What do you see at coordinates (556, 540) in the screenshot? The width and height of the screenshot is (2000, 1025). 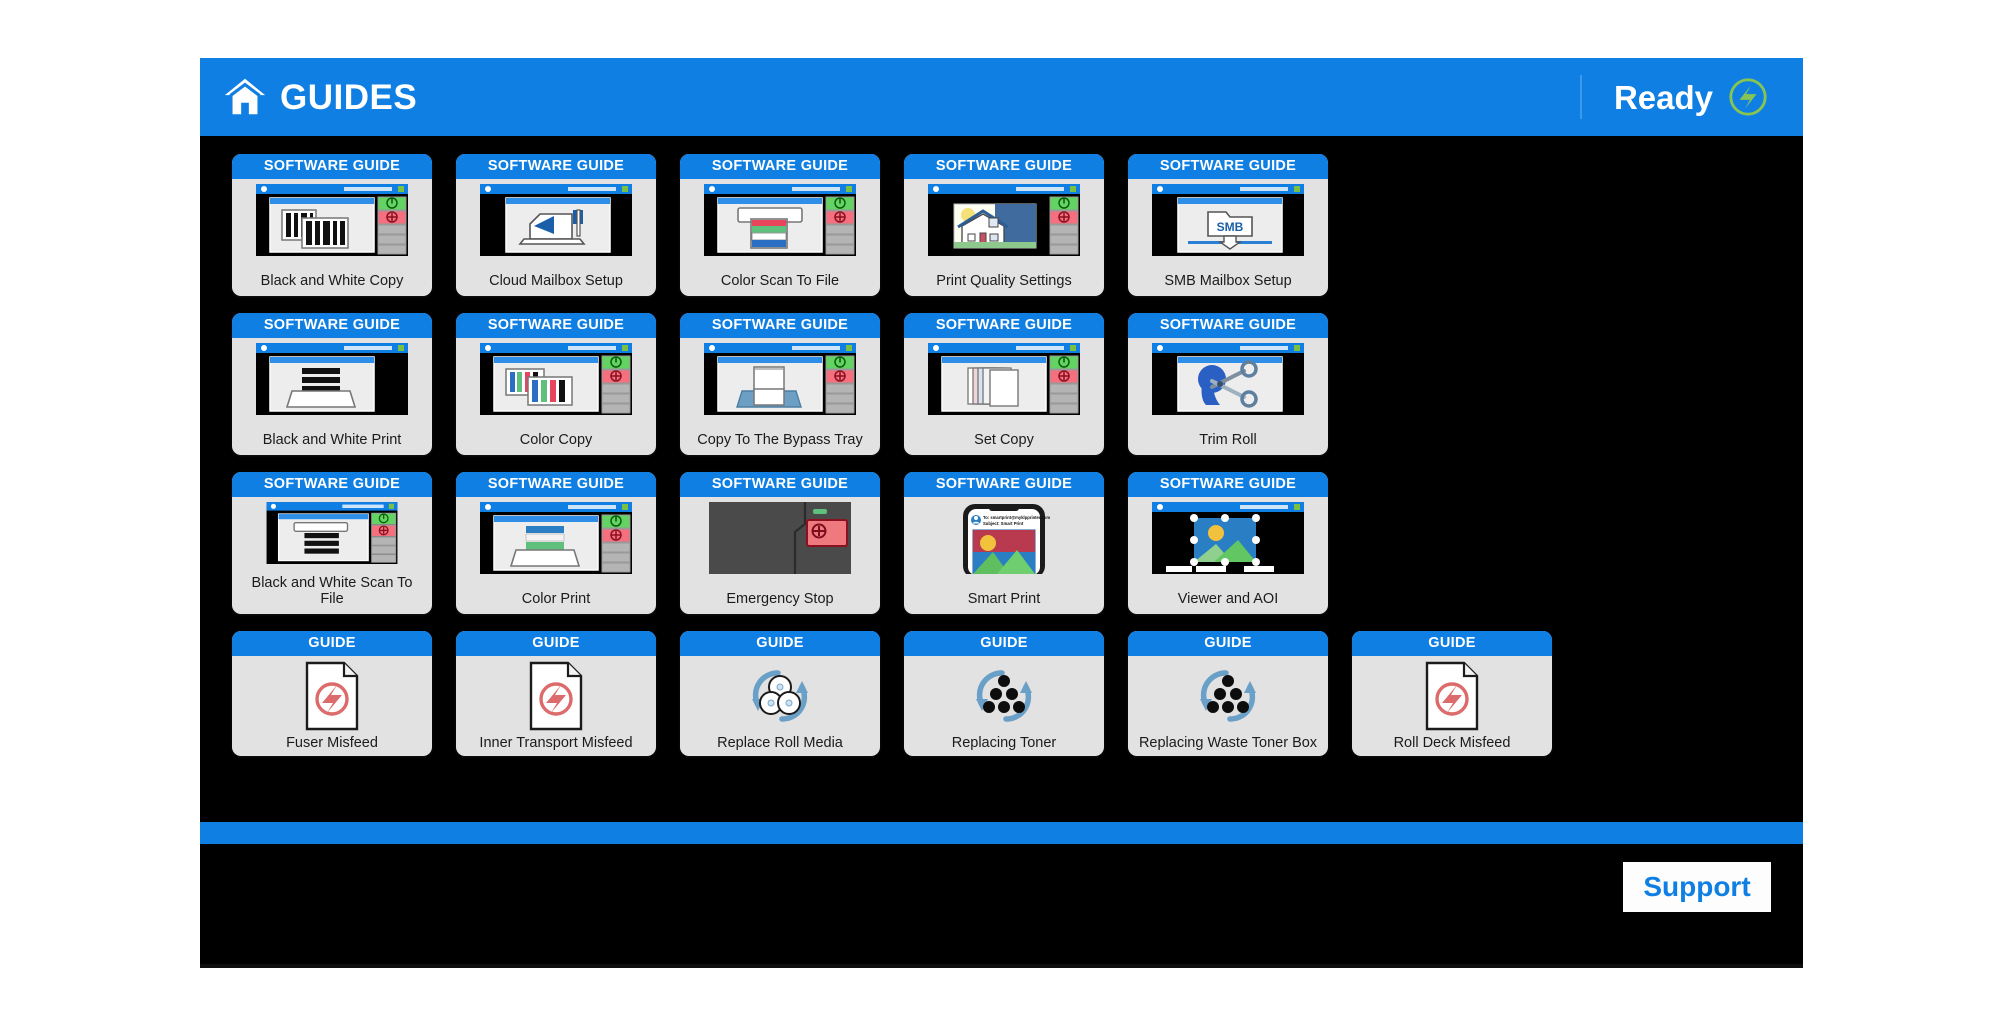 I see `panel-color-print-thumb` at bounding box center [556, 540].